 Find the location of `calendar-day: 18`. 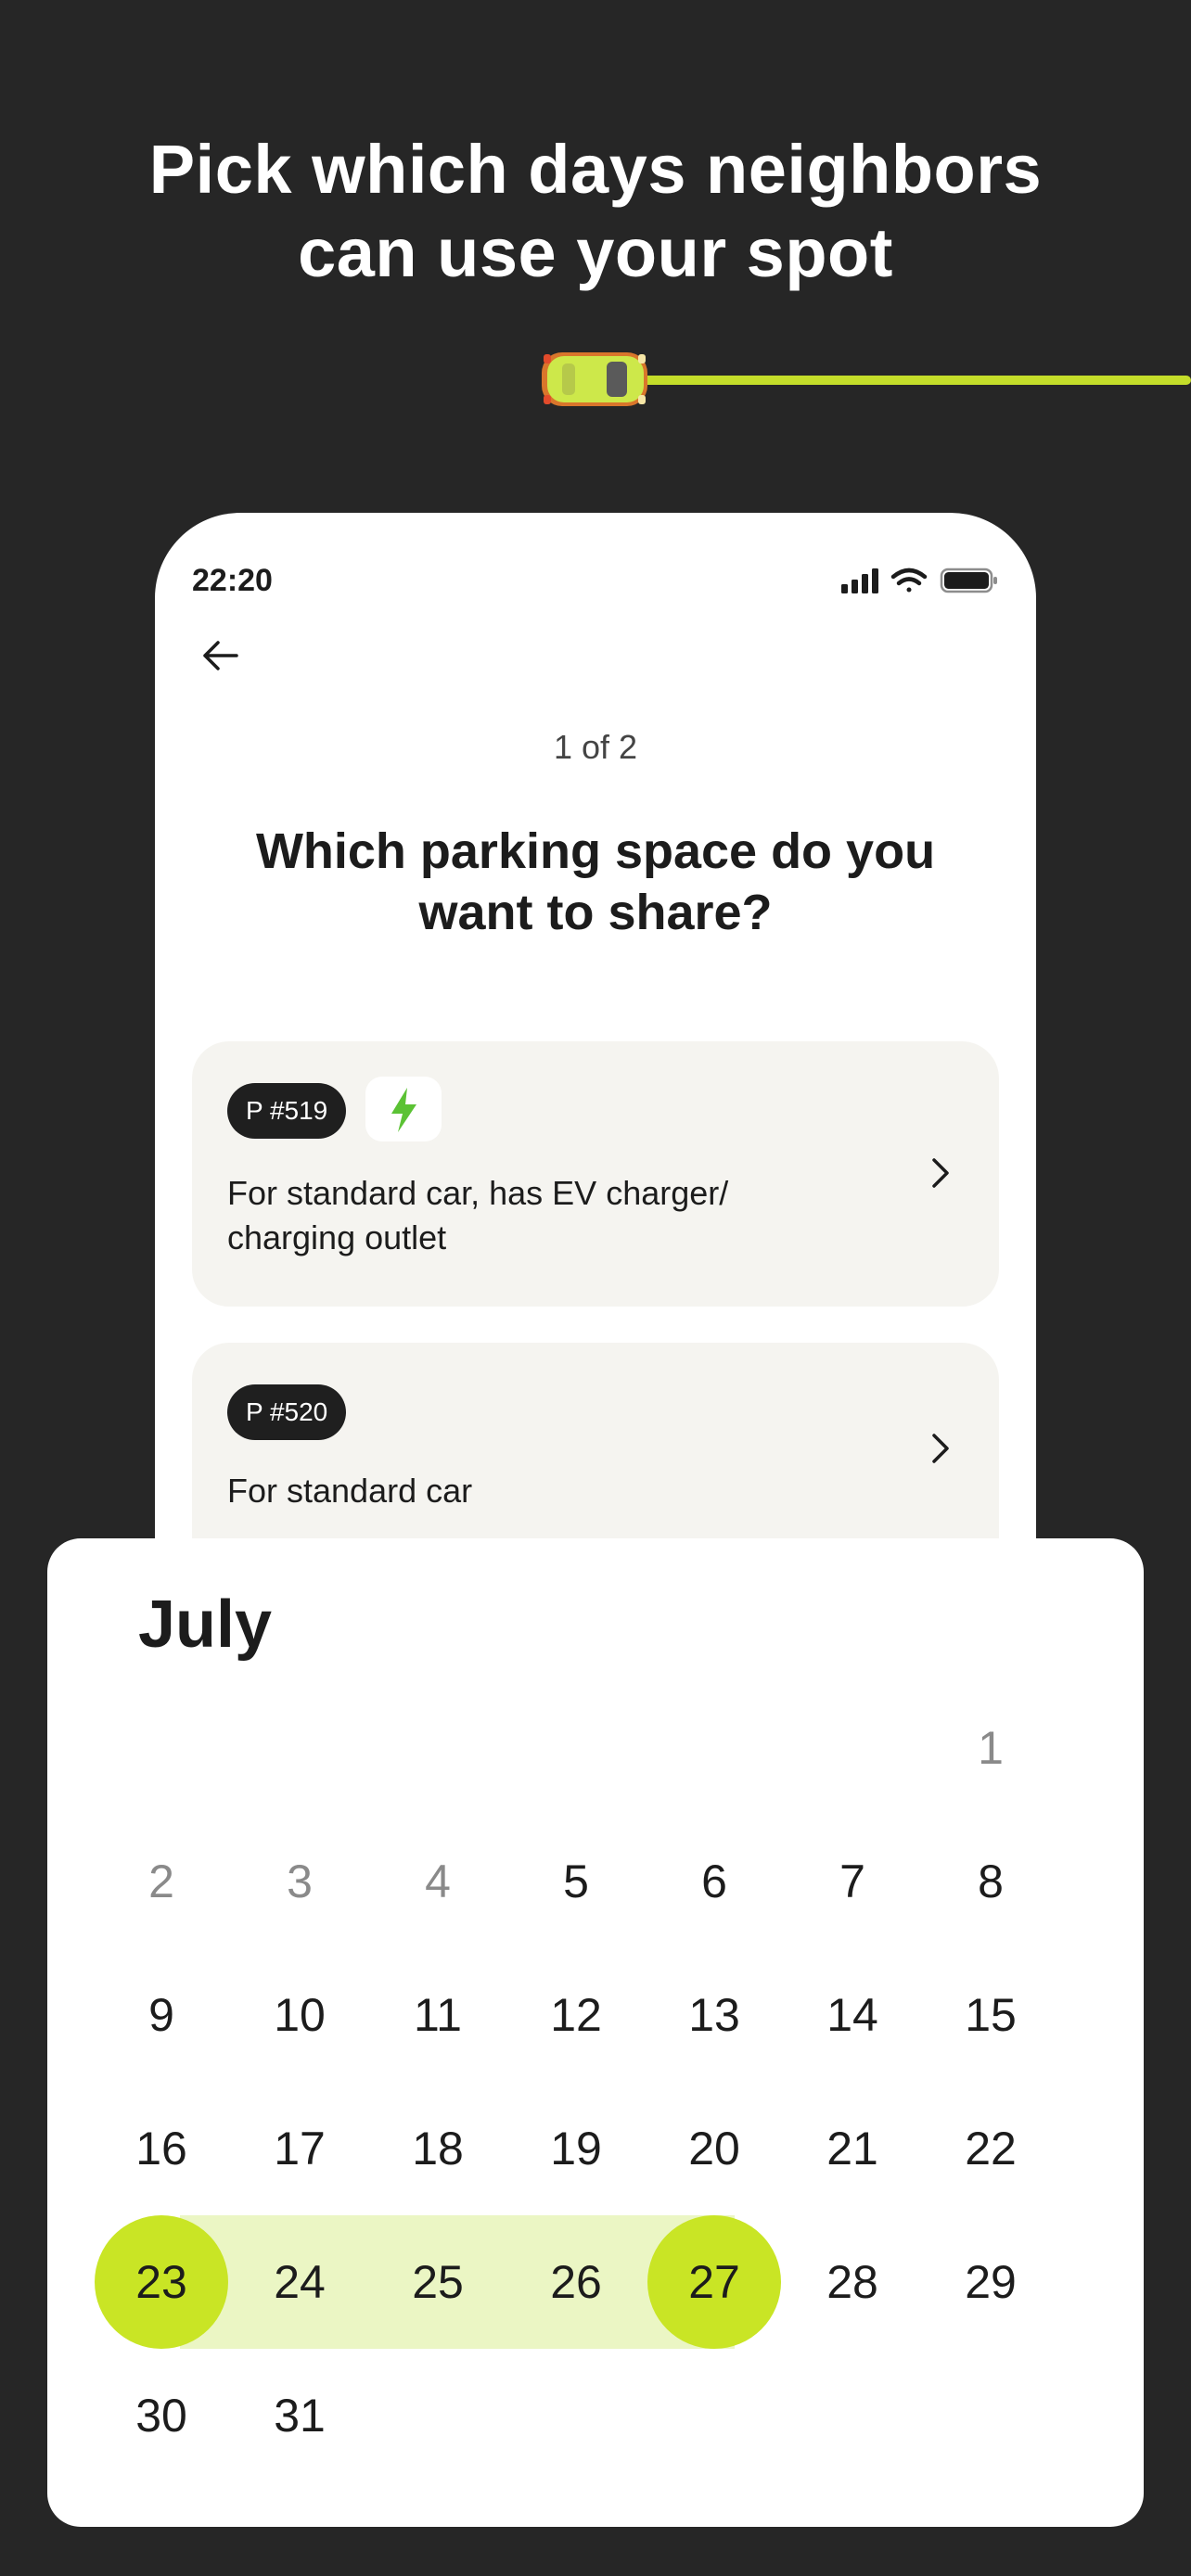

calendar-day: 18 is located at coordinates (438, 2149).